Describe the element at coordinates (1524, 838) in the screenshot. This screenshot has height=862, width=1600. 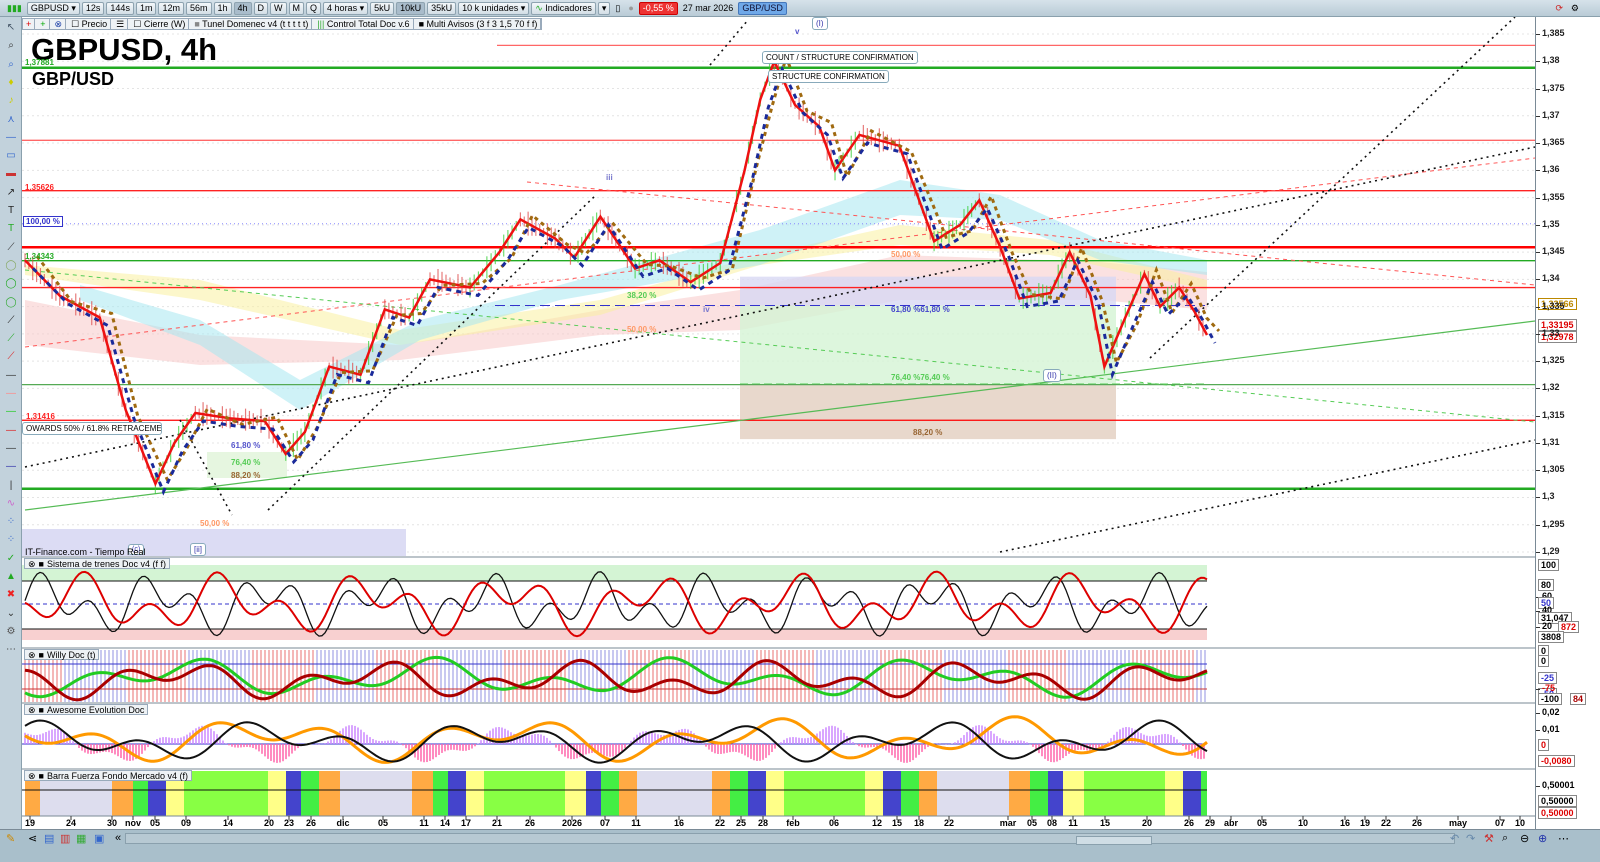
I see `zoom-out-icon: ⊖` at that location.